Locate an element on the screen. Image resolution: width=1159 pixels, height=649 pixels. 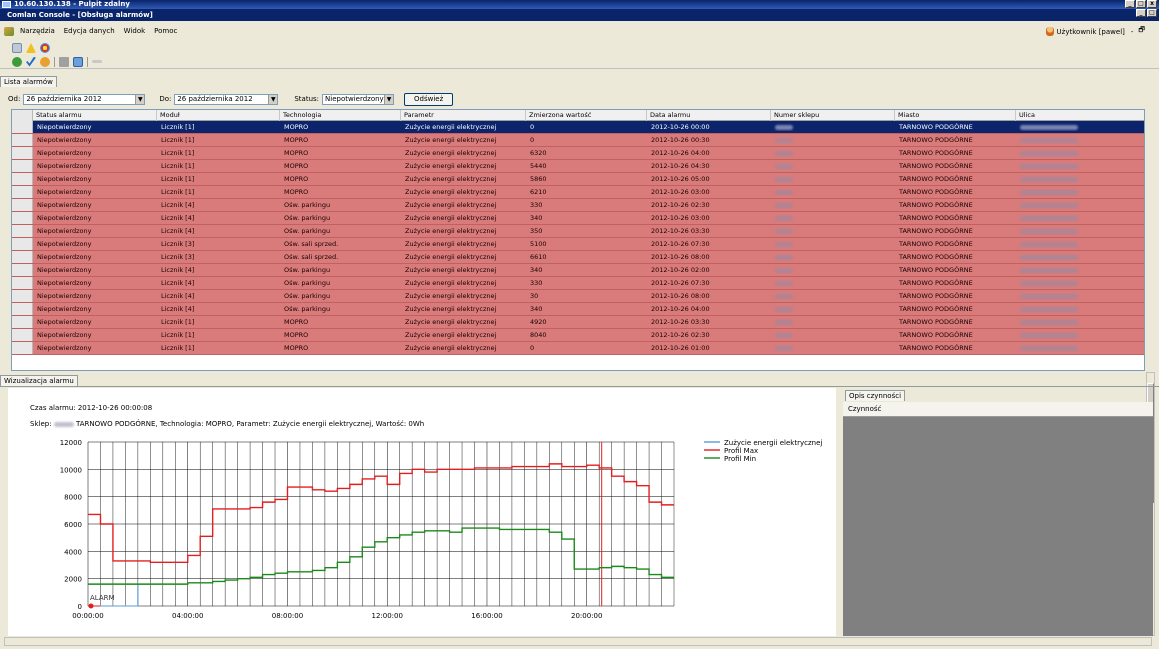
menu-view: Widok is located at coordinates (135, 31).